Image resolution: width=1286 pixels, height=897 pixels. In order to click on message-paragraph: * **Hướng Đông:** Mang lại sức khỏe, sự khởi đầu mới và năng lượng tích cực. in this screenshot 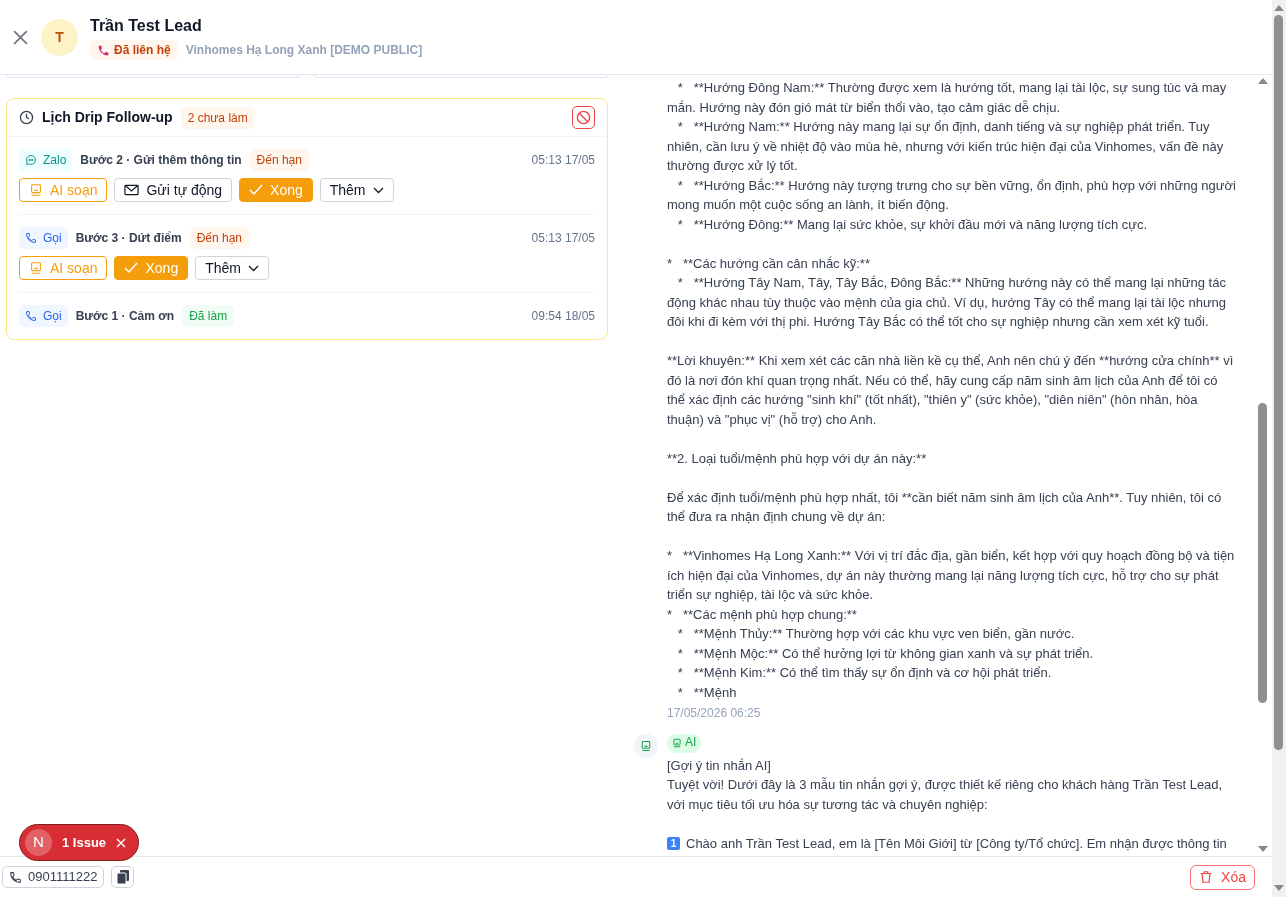, I will do `click(912, 224)`.